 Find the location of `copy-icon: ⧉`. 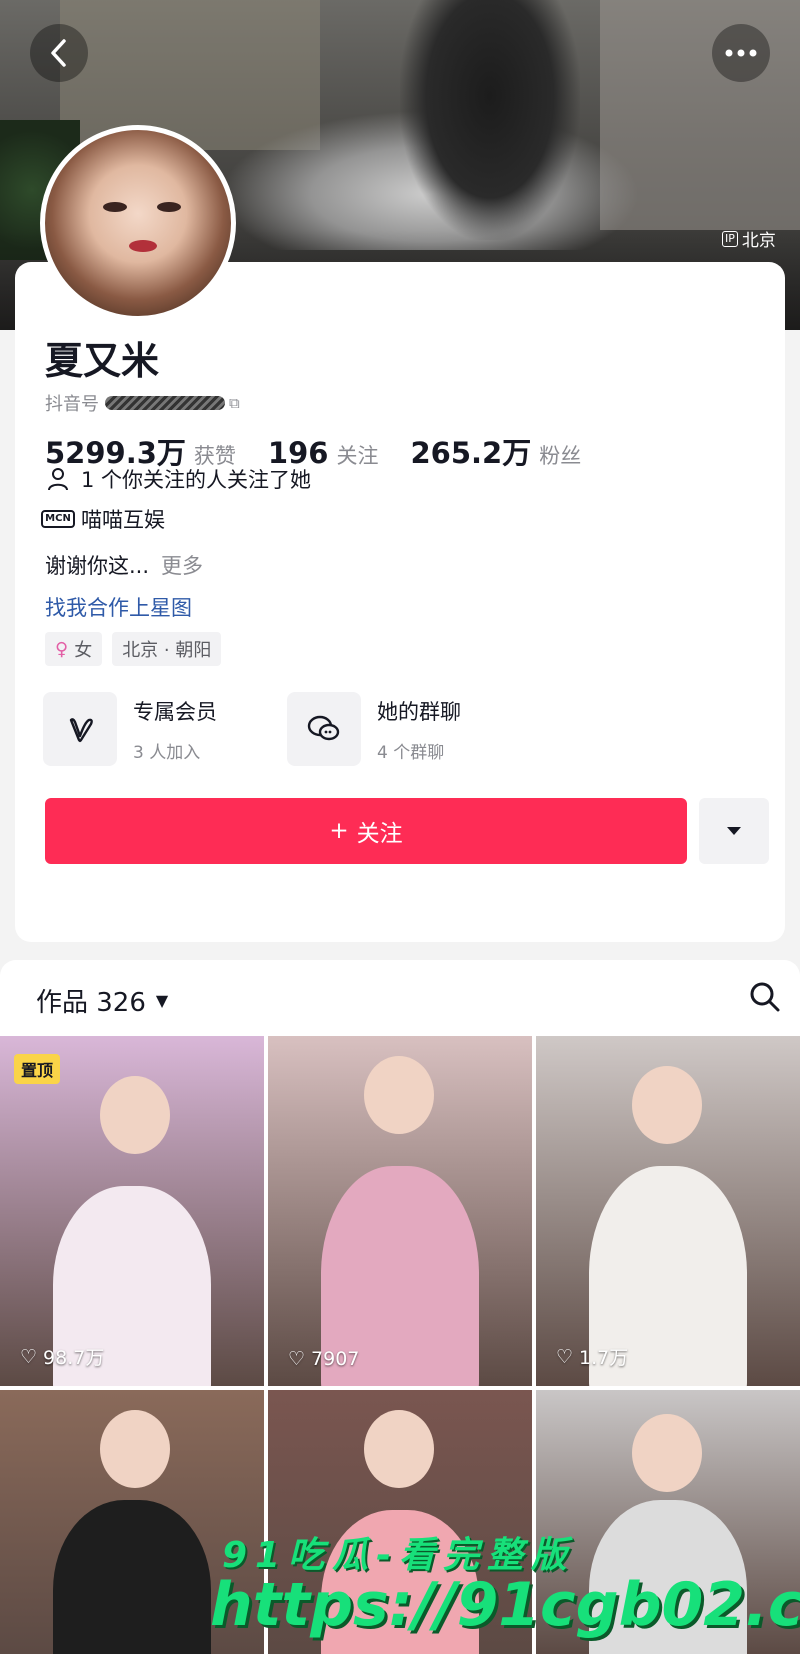

copy-icon: ⧉ is located at coordinates (234, 403).